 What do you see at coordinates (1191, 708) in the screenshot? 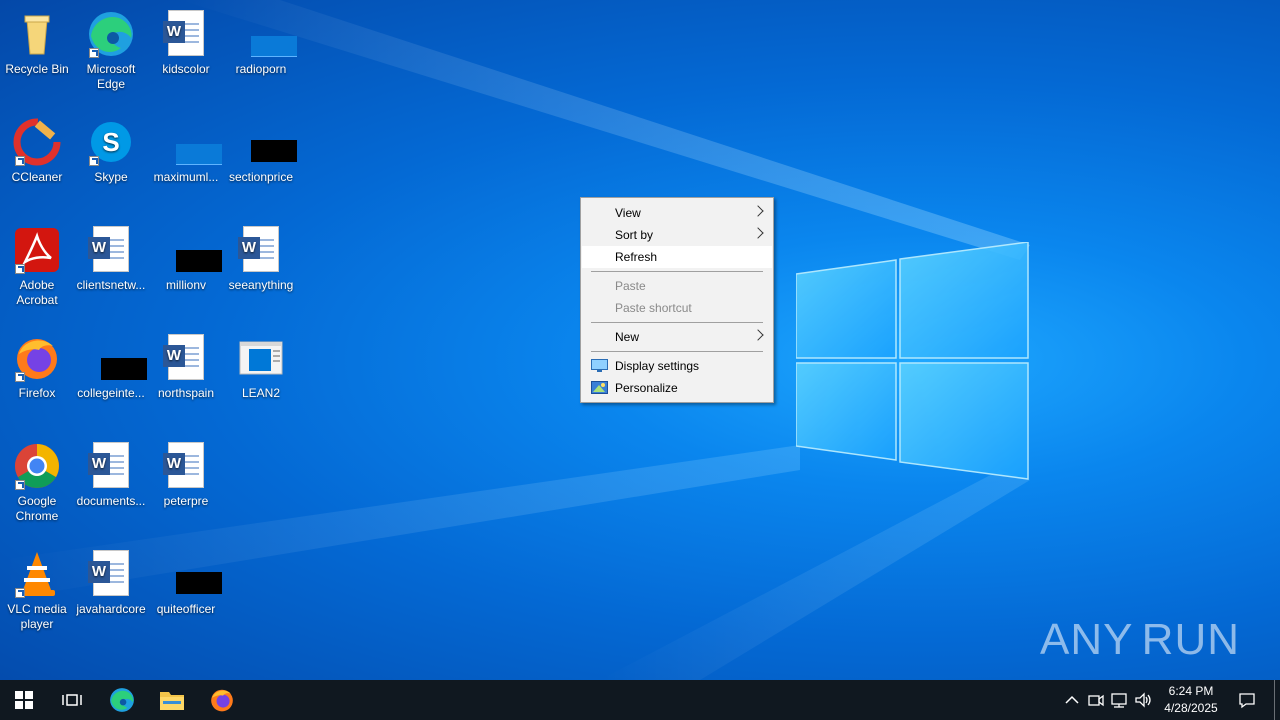
I see `clock-date: 4/28/2025` at bounding box center [1191, 708].